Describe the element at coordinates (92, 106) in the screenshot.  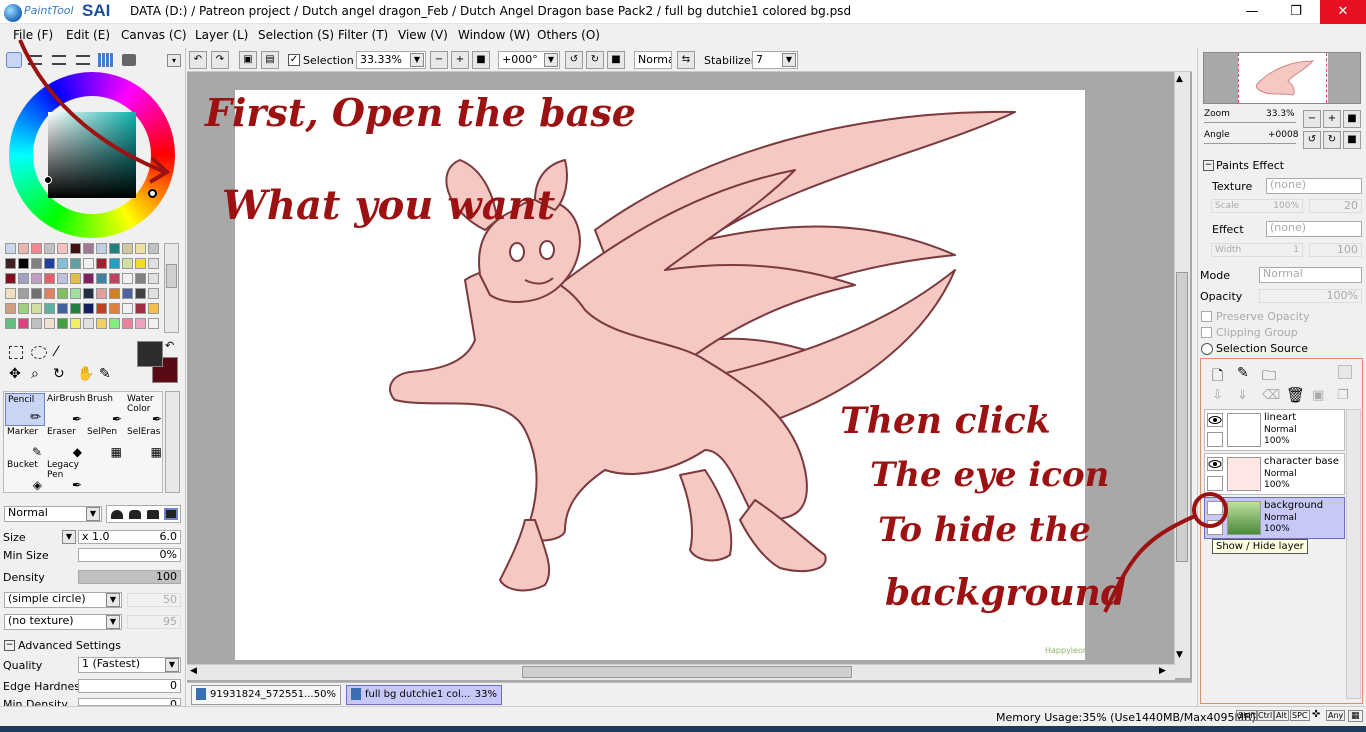
I see `arrow-to-file-menu` at that location.